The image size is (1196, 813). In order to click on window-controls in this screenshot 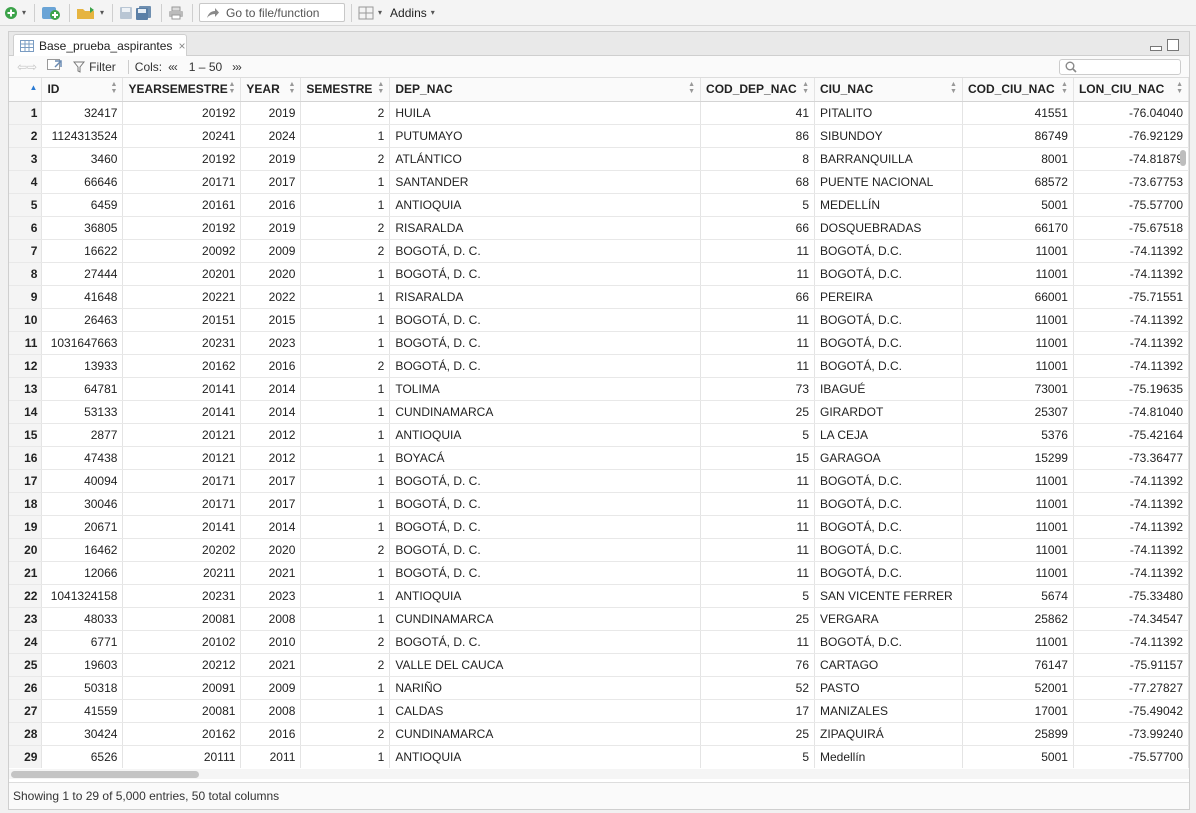, I will do `click(1164, 45)`.